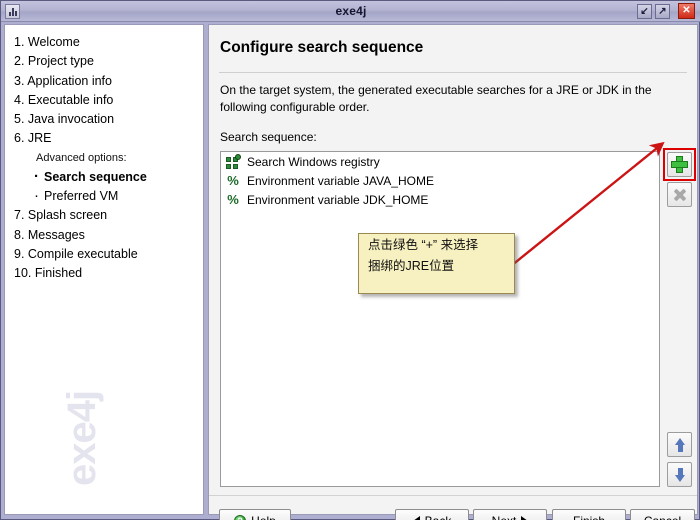 Image resolution: width=700 pixels, height=520 pixels. I want to click on add-entry-button, so click(679, 164).